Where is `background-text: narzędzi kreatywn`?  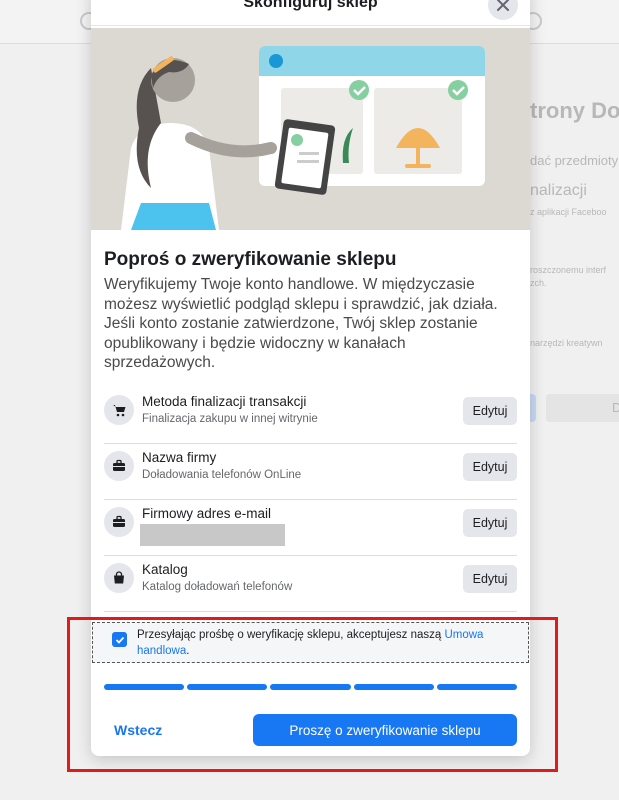 background-text: narzędzi kreatywn is located at coordinates (566, 343).